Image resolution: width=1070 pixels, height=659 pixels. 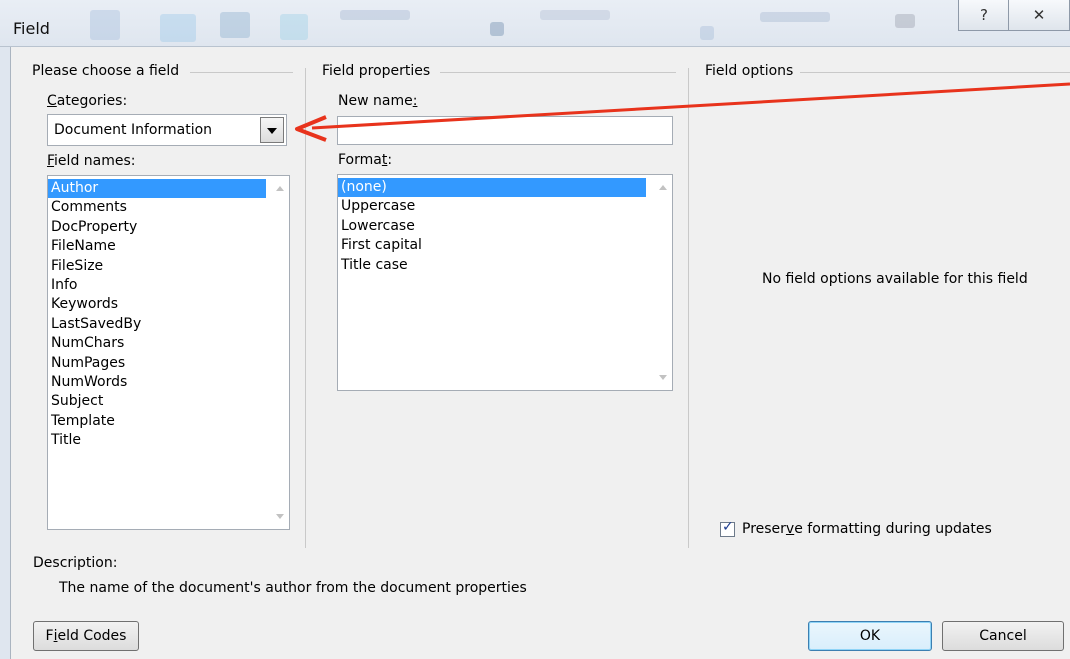 I want to click on annotation-arrow-line, so click(x=690, y=106).